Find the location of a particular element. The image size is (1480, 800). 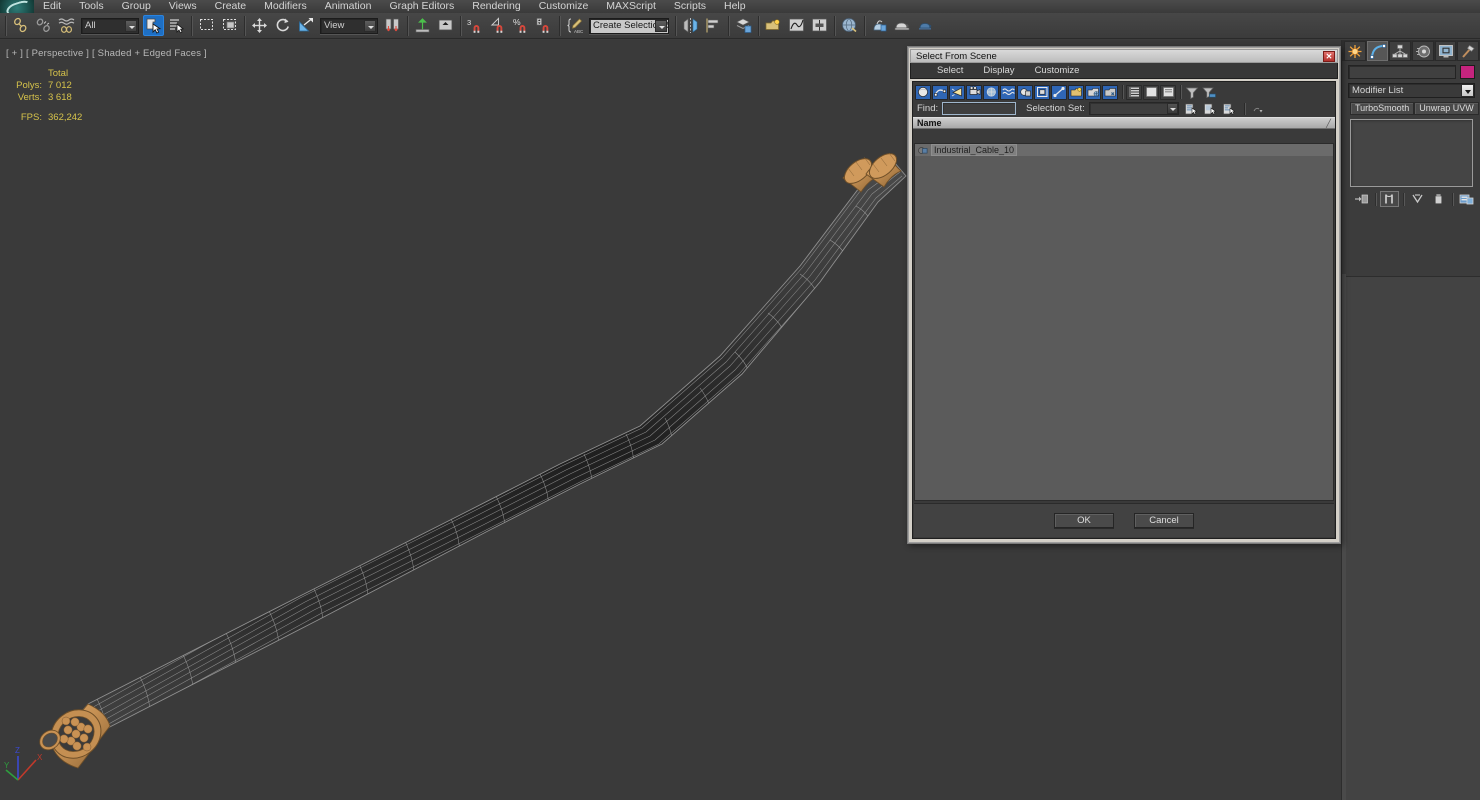

display-groups-button is located at coordinates (1025, 92).